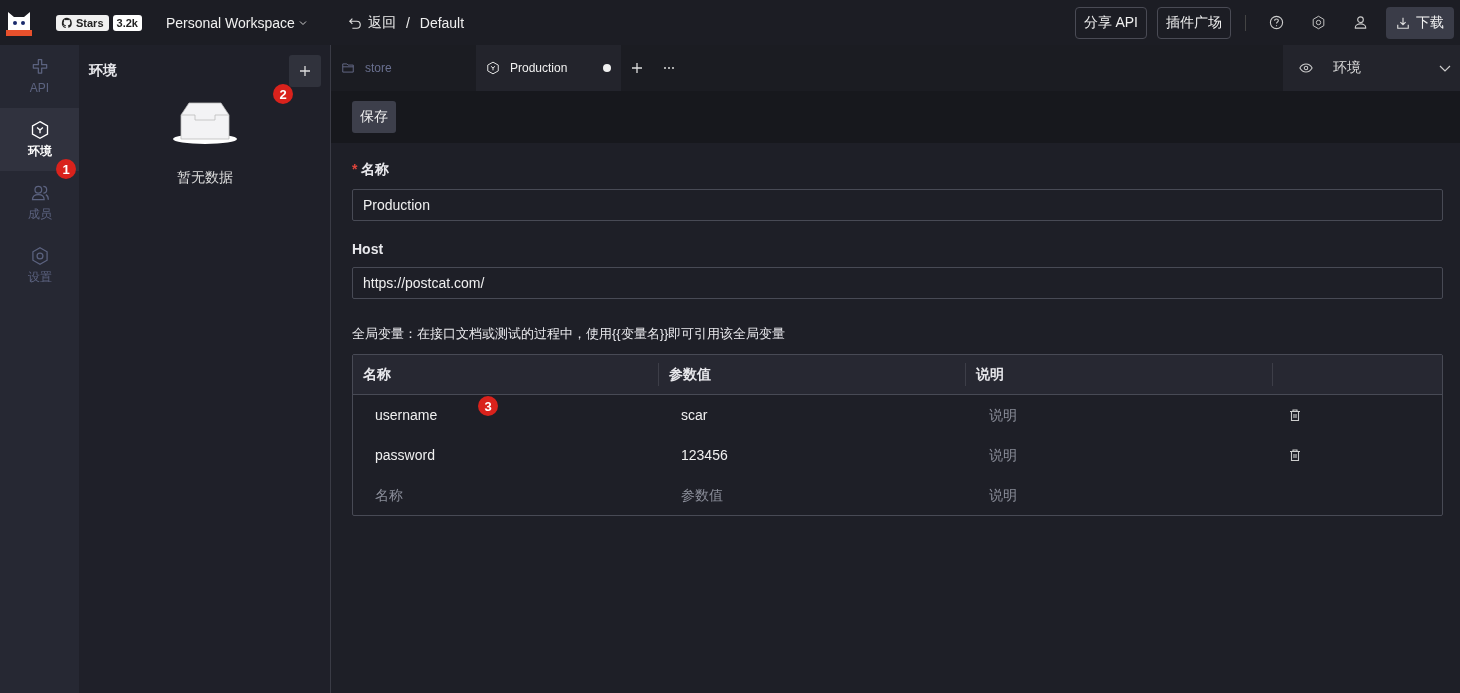 The image size is (1460, 693). What do you see at coordinates (812, 374) in the screenshot?
I see `column-header: 参数值` at bounding box center [812, 374].